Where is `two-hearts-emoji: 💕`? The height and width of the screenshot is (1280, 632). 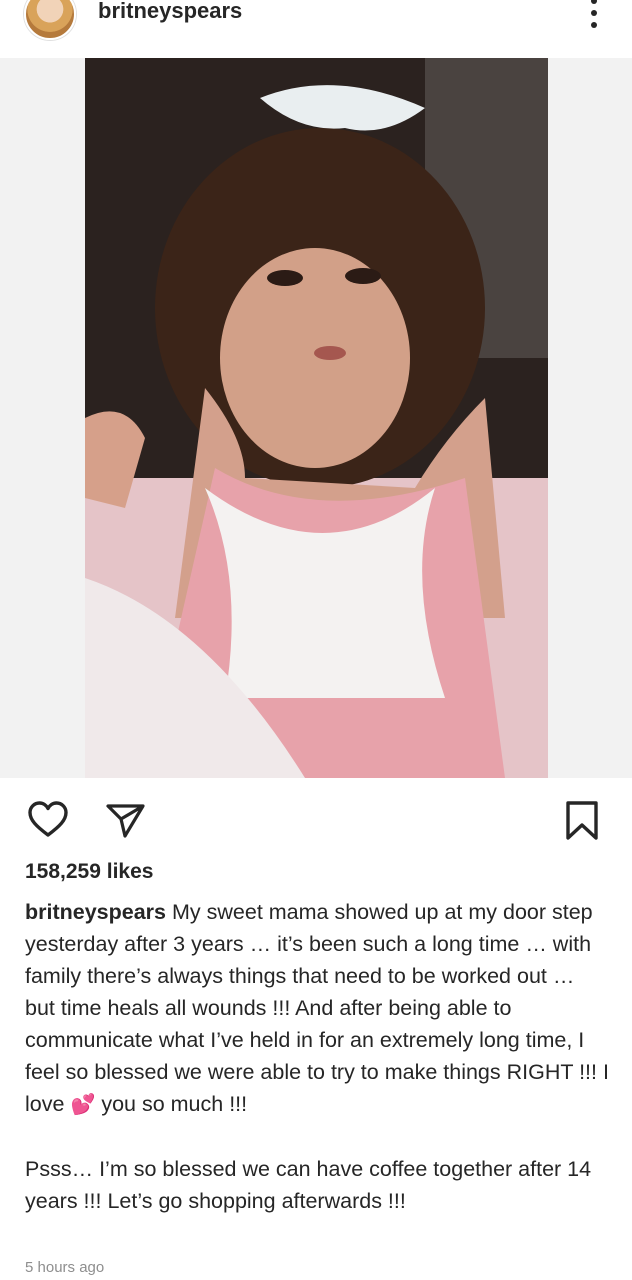 two-hearts-emoji: 💕 is located at coordinates (83, 1105).